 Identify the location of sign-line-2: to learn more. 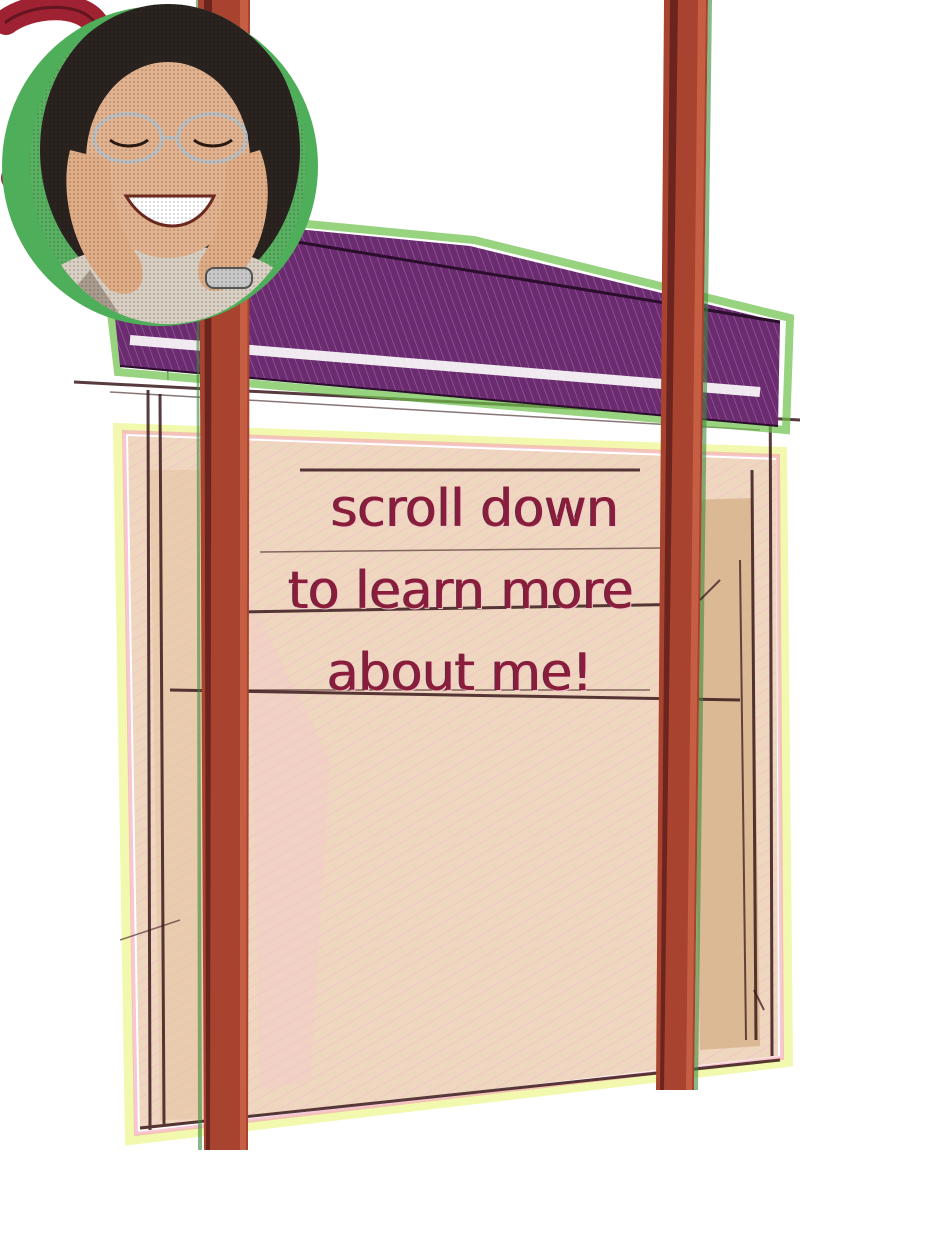
(461, 591).